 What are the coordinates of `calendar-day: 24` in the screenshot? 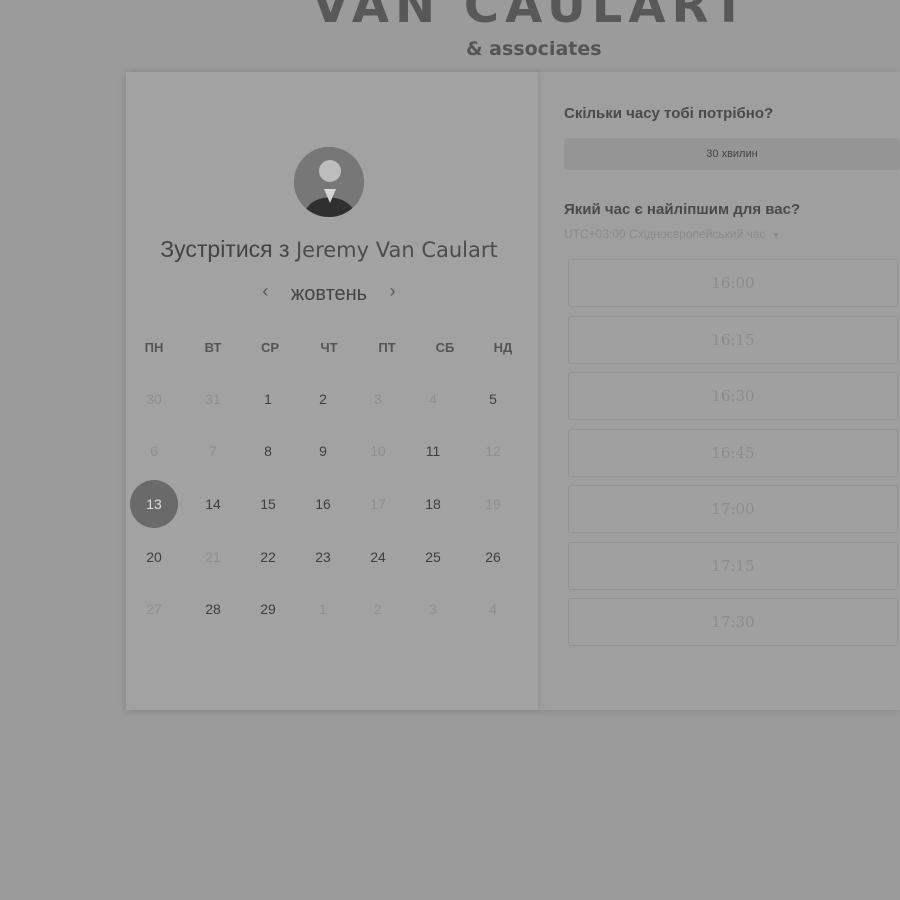 It's located at (378, 557).